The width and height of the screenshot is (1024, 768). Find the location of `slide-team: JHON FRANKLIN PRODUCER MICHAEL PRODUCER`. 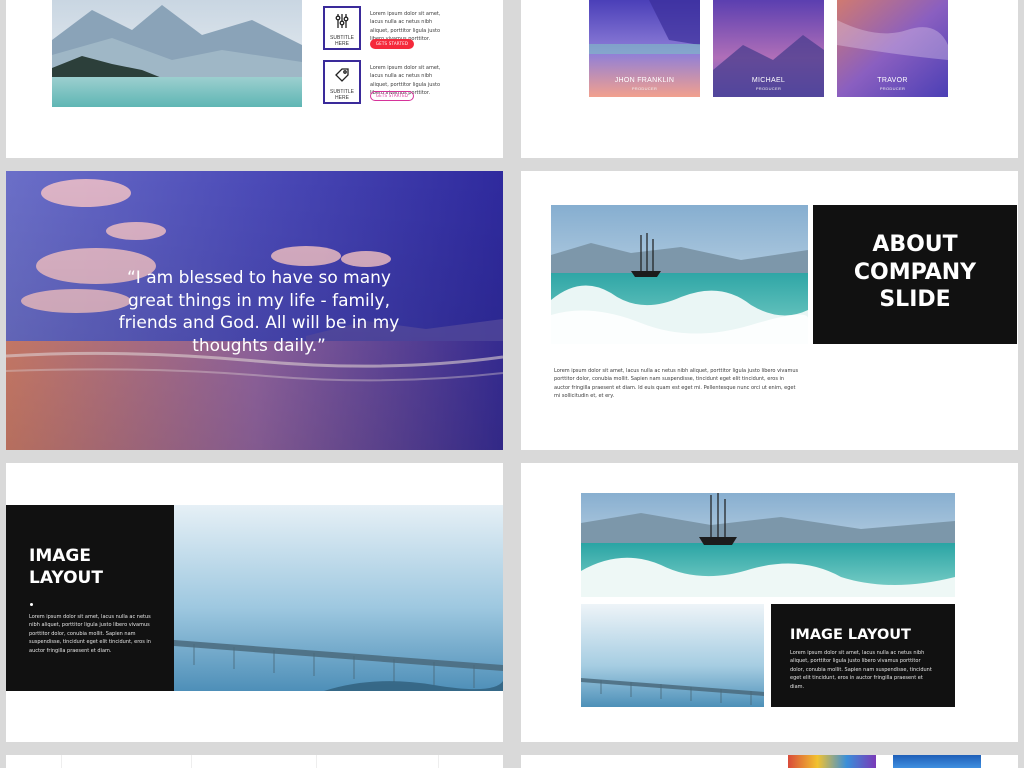

slide-team: JHON FRANKLIN PRODUCER MICHAEL PRODUCER is located at coordinates (769, 79).